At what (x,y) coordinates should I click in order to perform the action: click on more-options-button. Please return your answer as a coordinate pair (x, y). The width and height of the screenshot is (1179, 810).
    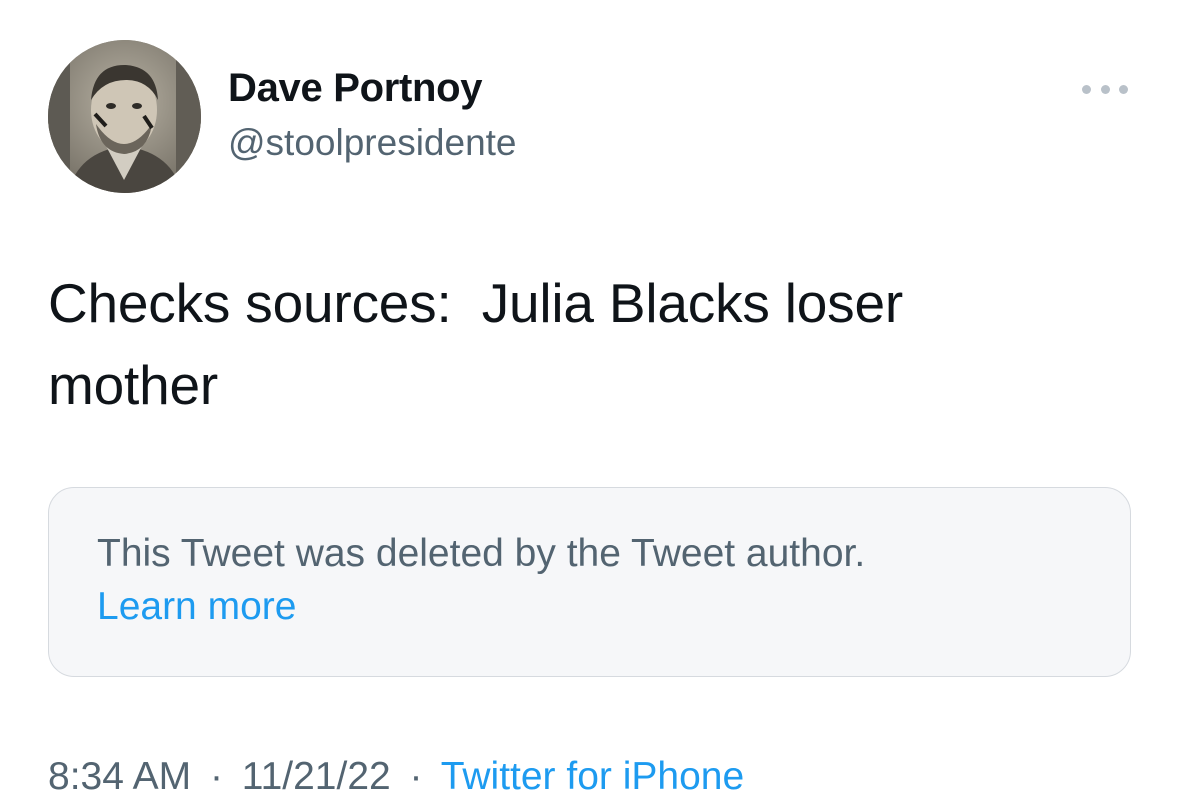
    Looking at the image, I should click on (1105, 89).